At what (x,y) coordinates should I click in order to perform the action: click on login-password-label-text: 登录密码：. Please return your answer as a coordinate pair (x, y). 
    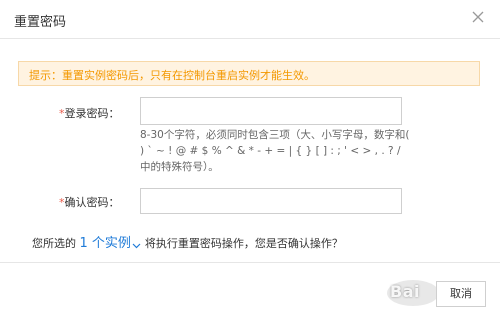
    Looking at the image, I should click on (92, 113).